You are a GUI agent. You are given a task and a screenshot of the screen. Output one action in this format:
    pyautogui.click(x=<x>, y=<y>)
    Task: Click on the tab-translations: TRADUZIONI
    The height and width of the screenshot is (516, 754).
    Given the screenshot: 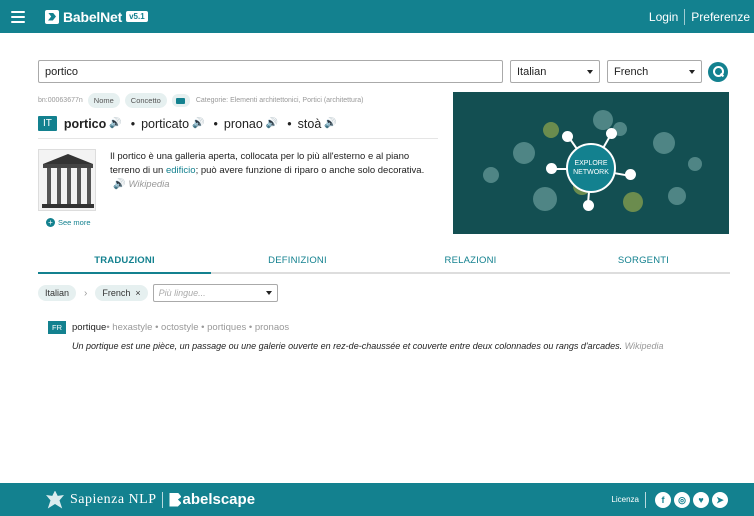 What is the action you would take?
    pyautogui.click(x=124, y=262)
    